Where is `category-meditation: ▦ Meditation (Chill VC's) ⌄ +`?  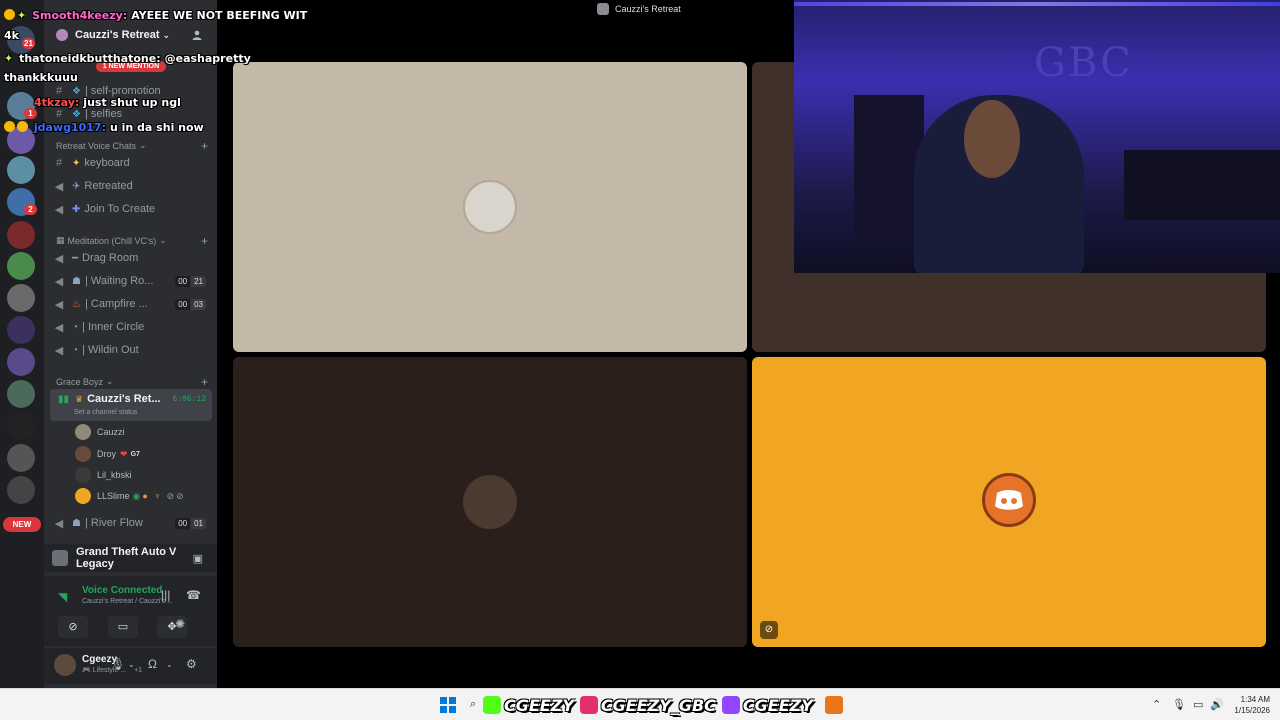
category-meditation: ▦ Meditation (Chill VC's) ⌄ + is located at coordinates (132, 241).